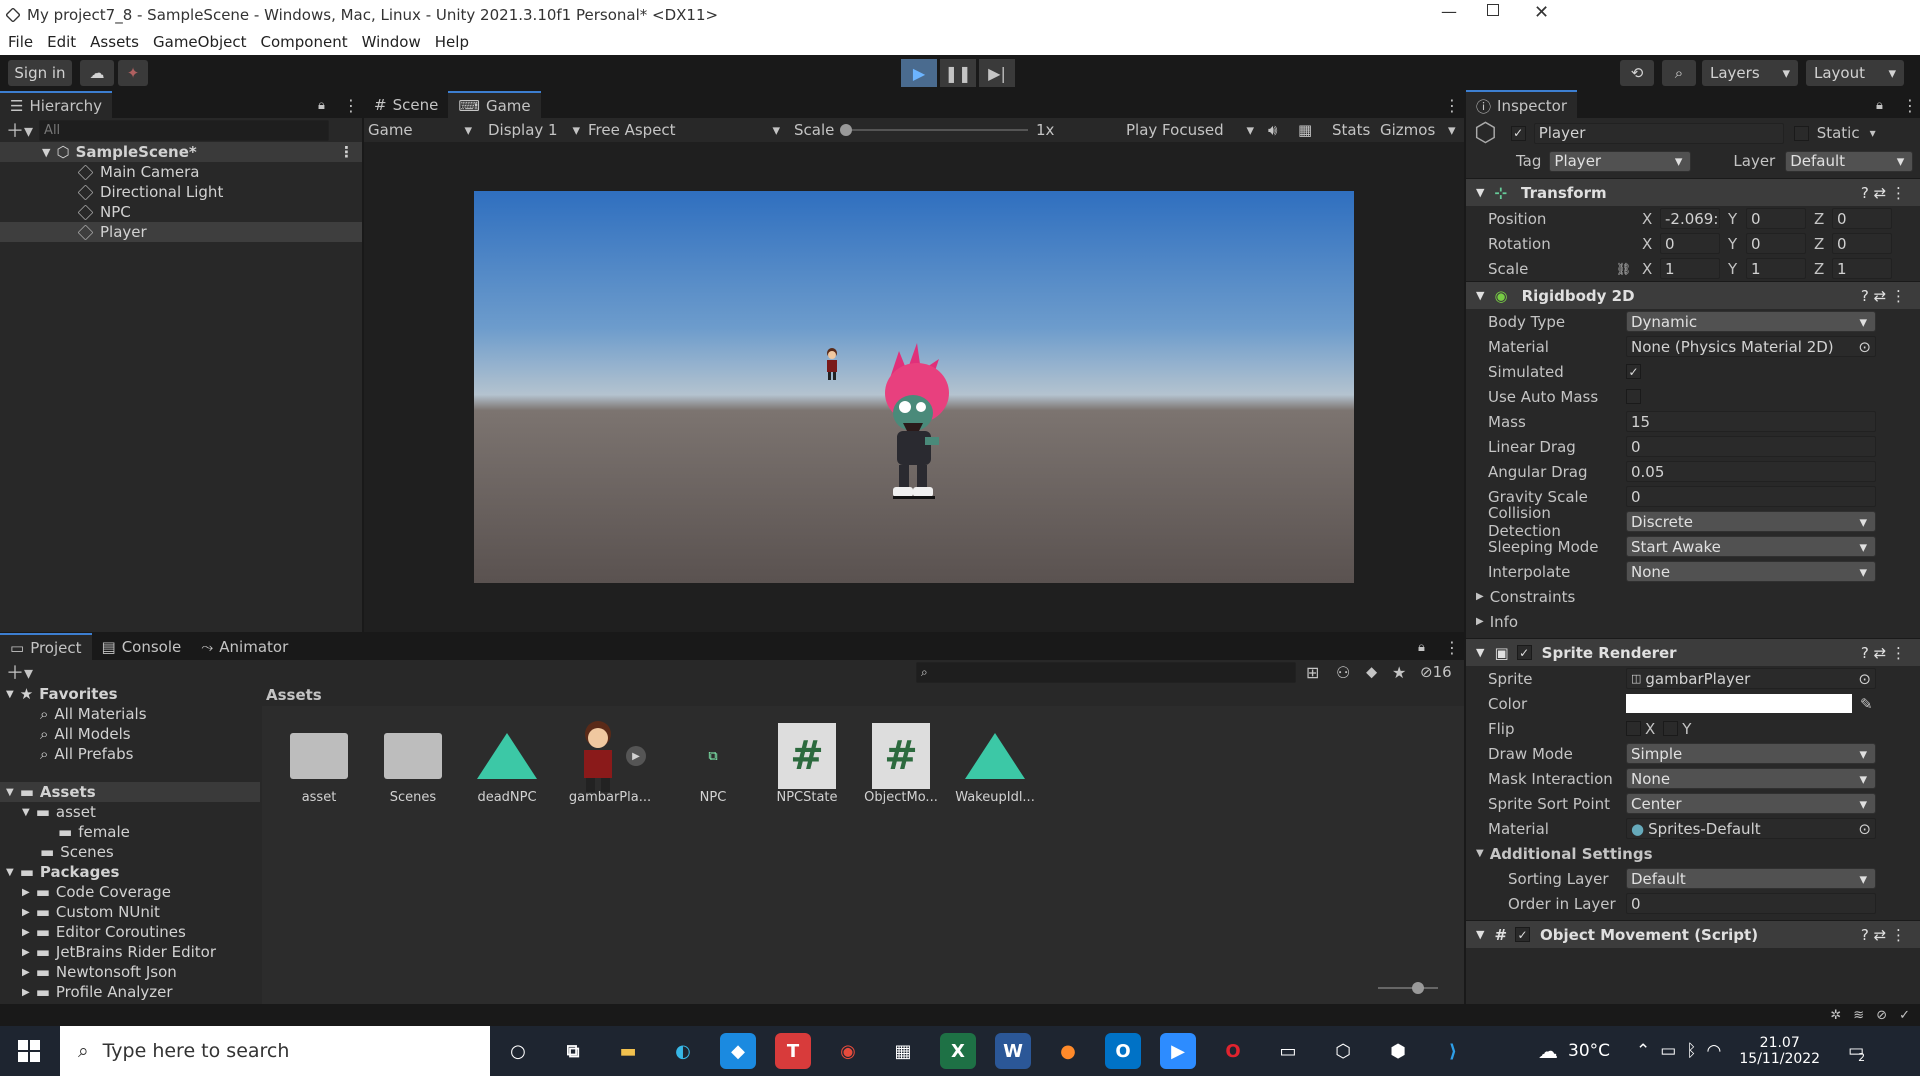  Describe the element at coordinates (130, 832) in the screenshot. I see `folder-node: ▬ female` at that location.